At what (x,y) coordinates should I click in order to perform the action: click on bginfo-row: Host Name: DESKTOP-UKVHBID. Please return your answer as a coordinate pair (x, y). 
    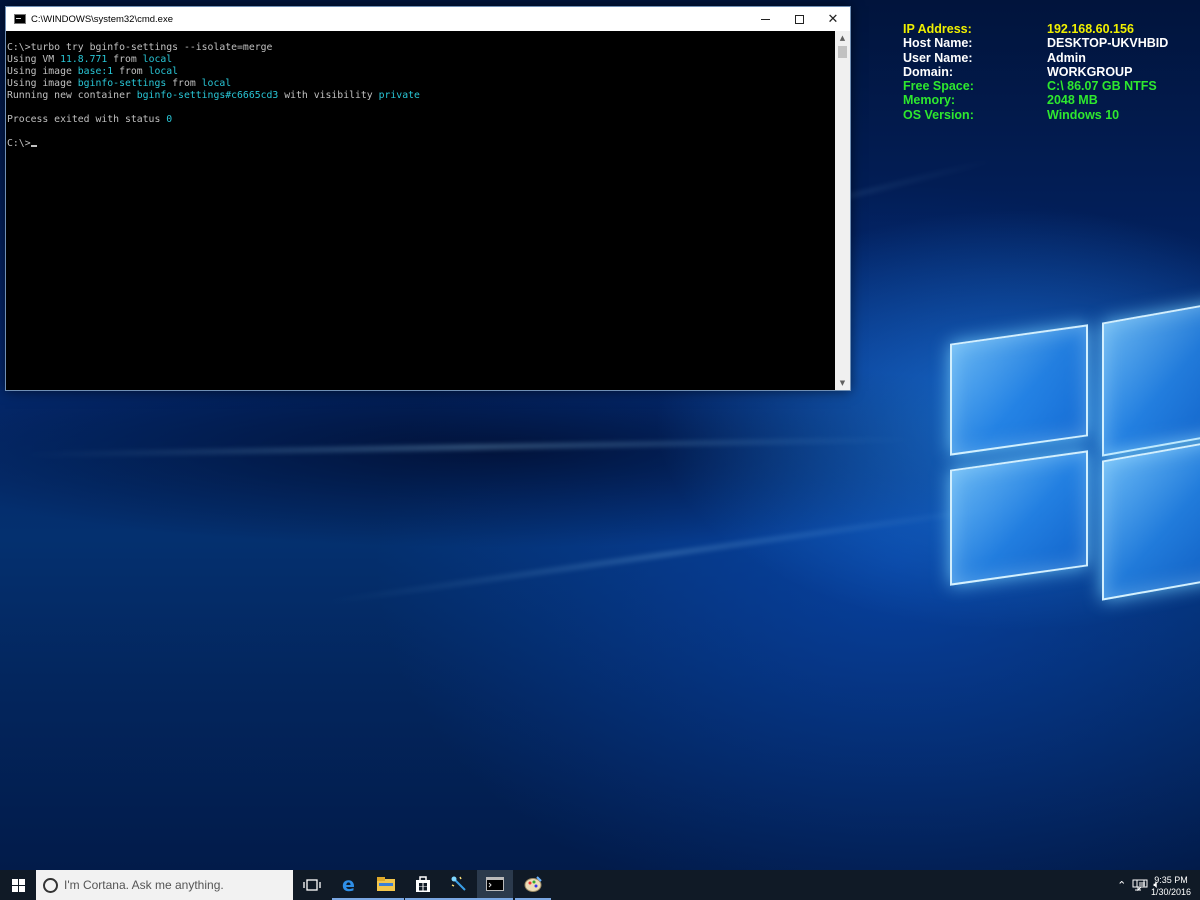
    Looking at the image, I should click on (1048, 43).